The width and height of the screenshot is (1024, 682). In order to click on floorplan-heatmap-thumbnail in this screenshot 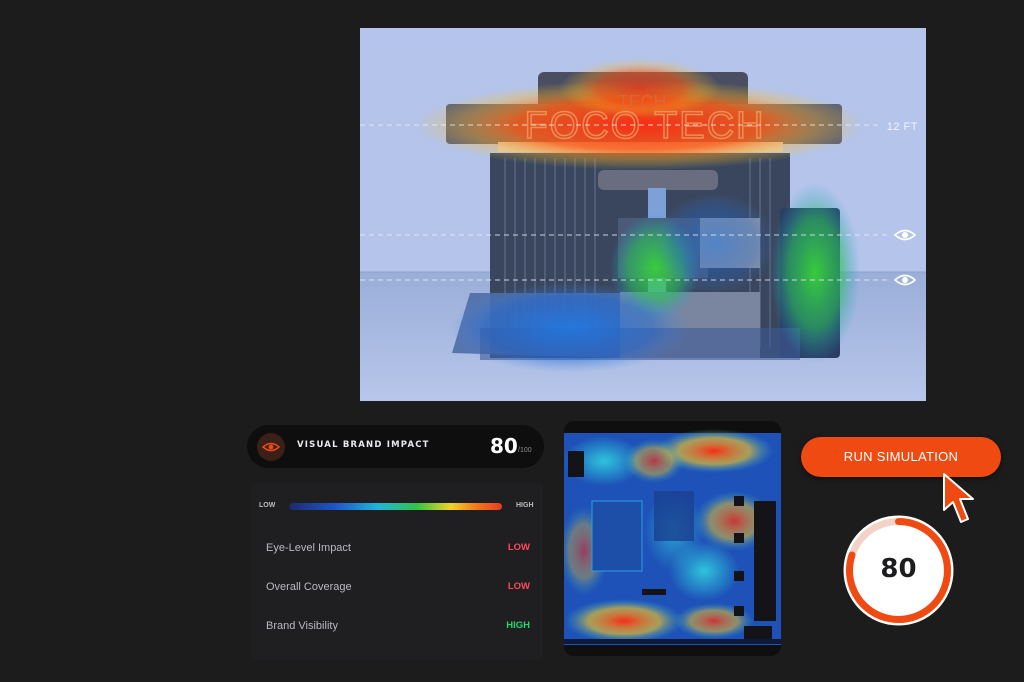, I will do `click(672, 538)`.